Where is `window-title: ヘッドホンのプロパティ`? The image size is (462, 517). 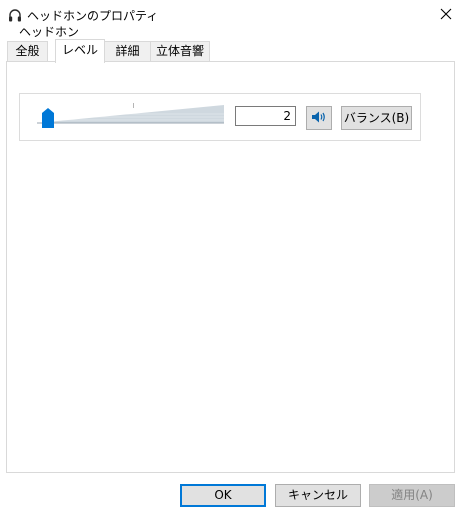 window-title: ヘッドホンのプロパティ is located at coordinates (93, 16).